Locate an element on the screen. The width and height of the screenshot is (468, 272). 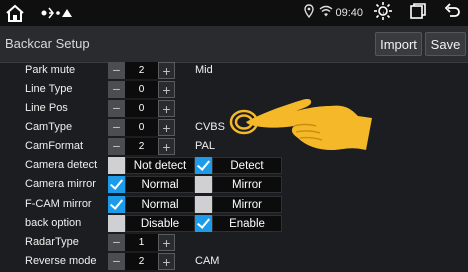
setting-label: CamFormat is located at coordinates (54, 146).